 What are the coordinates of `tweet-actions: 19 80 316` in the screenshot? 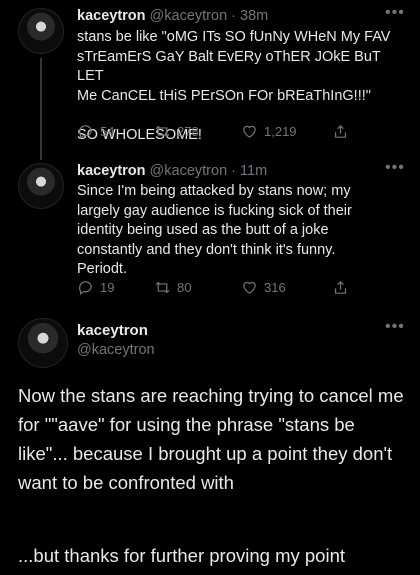 It's located at (213, 287).